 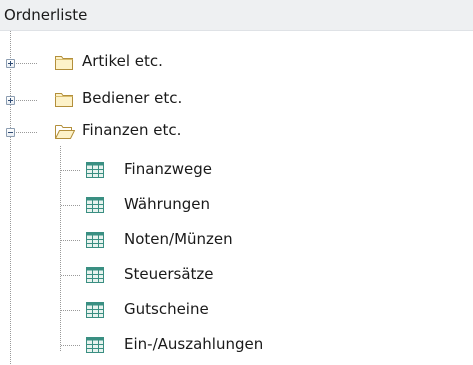 What do you see at coordinates (236, 170) in the screenshot?
I see `tree-child-finanzwege: Finanzwege` at bounding box center [236, 170].